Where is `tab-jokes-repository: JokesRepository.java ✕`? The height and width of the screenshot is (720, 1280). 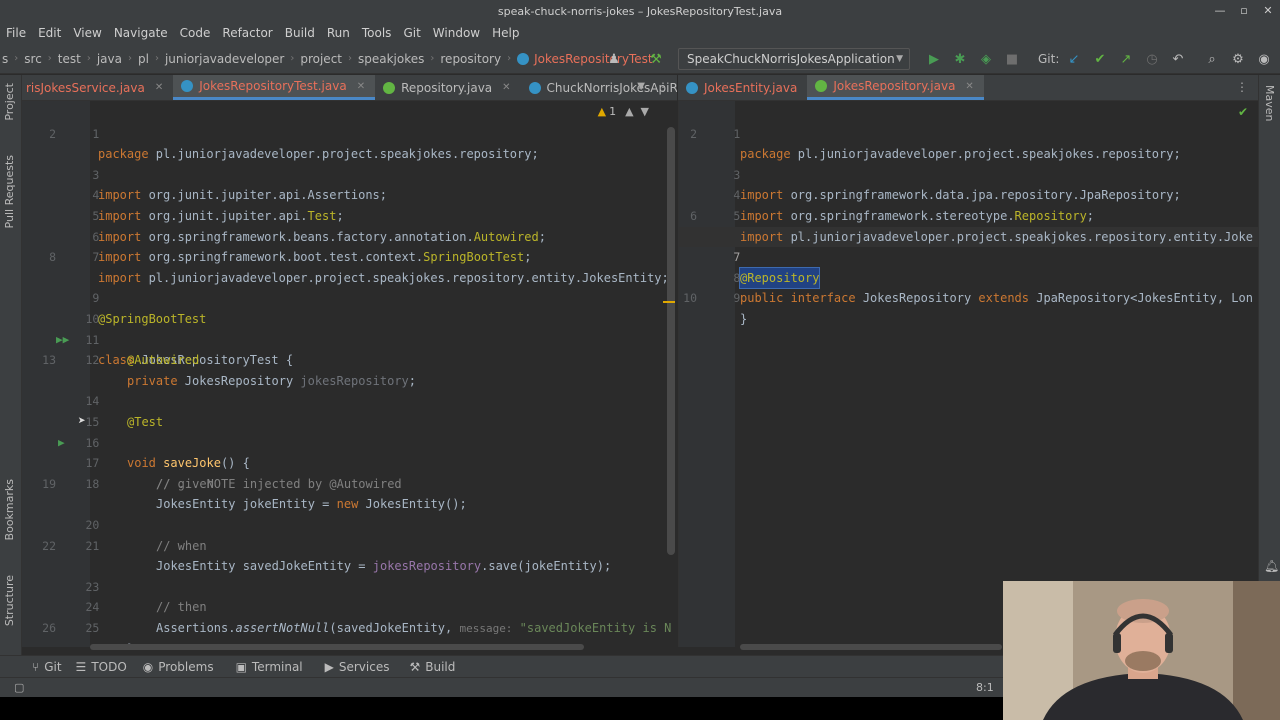 tab-jokes-repository: JokesRepository.java ✕ is located at coordinates (895, 87).